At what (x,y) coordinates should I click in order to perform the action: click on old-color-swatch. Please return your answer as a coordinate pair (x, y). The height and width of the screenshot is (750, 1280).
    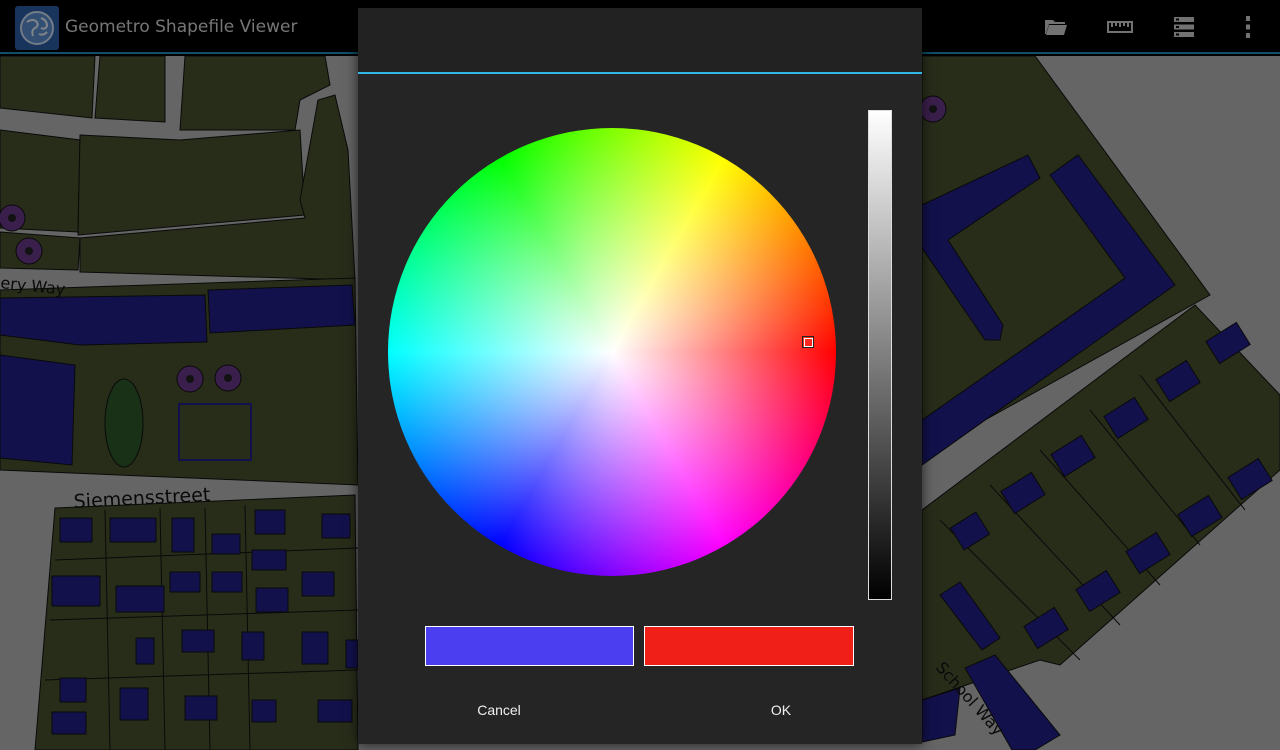
    Looking at the image, I should click on (529, 646).